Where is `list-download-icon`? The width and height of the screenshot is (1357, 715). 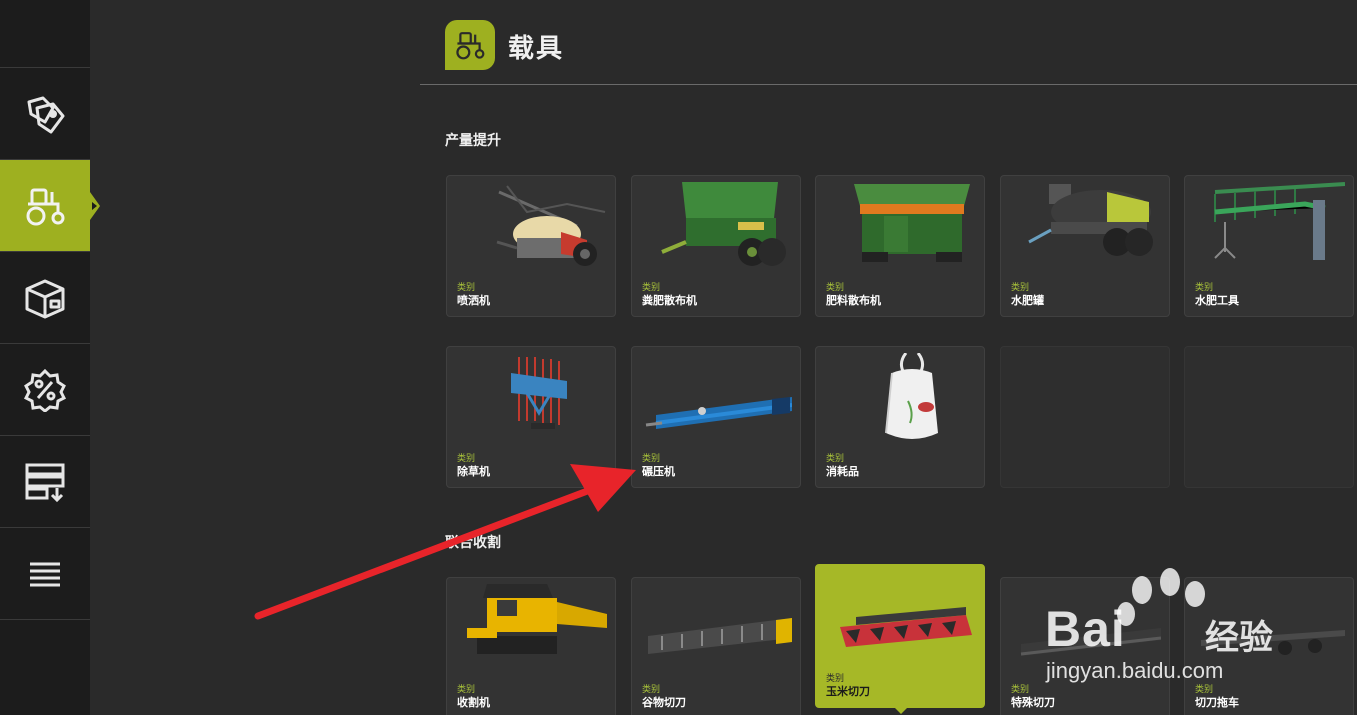
list-download-icon is located at coordinates (45, 482).